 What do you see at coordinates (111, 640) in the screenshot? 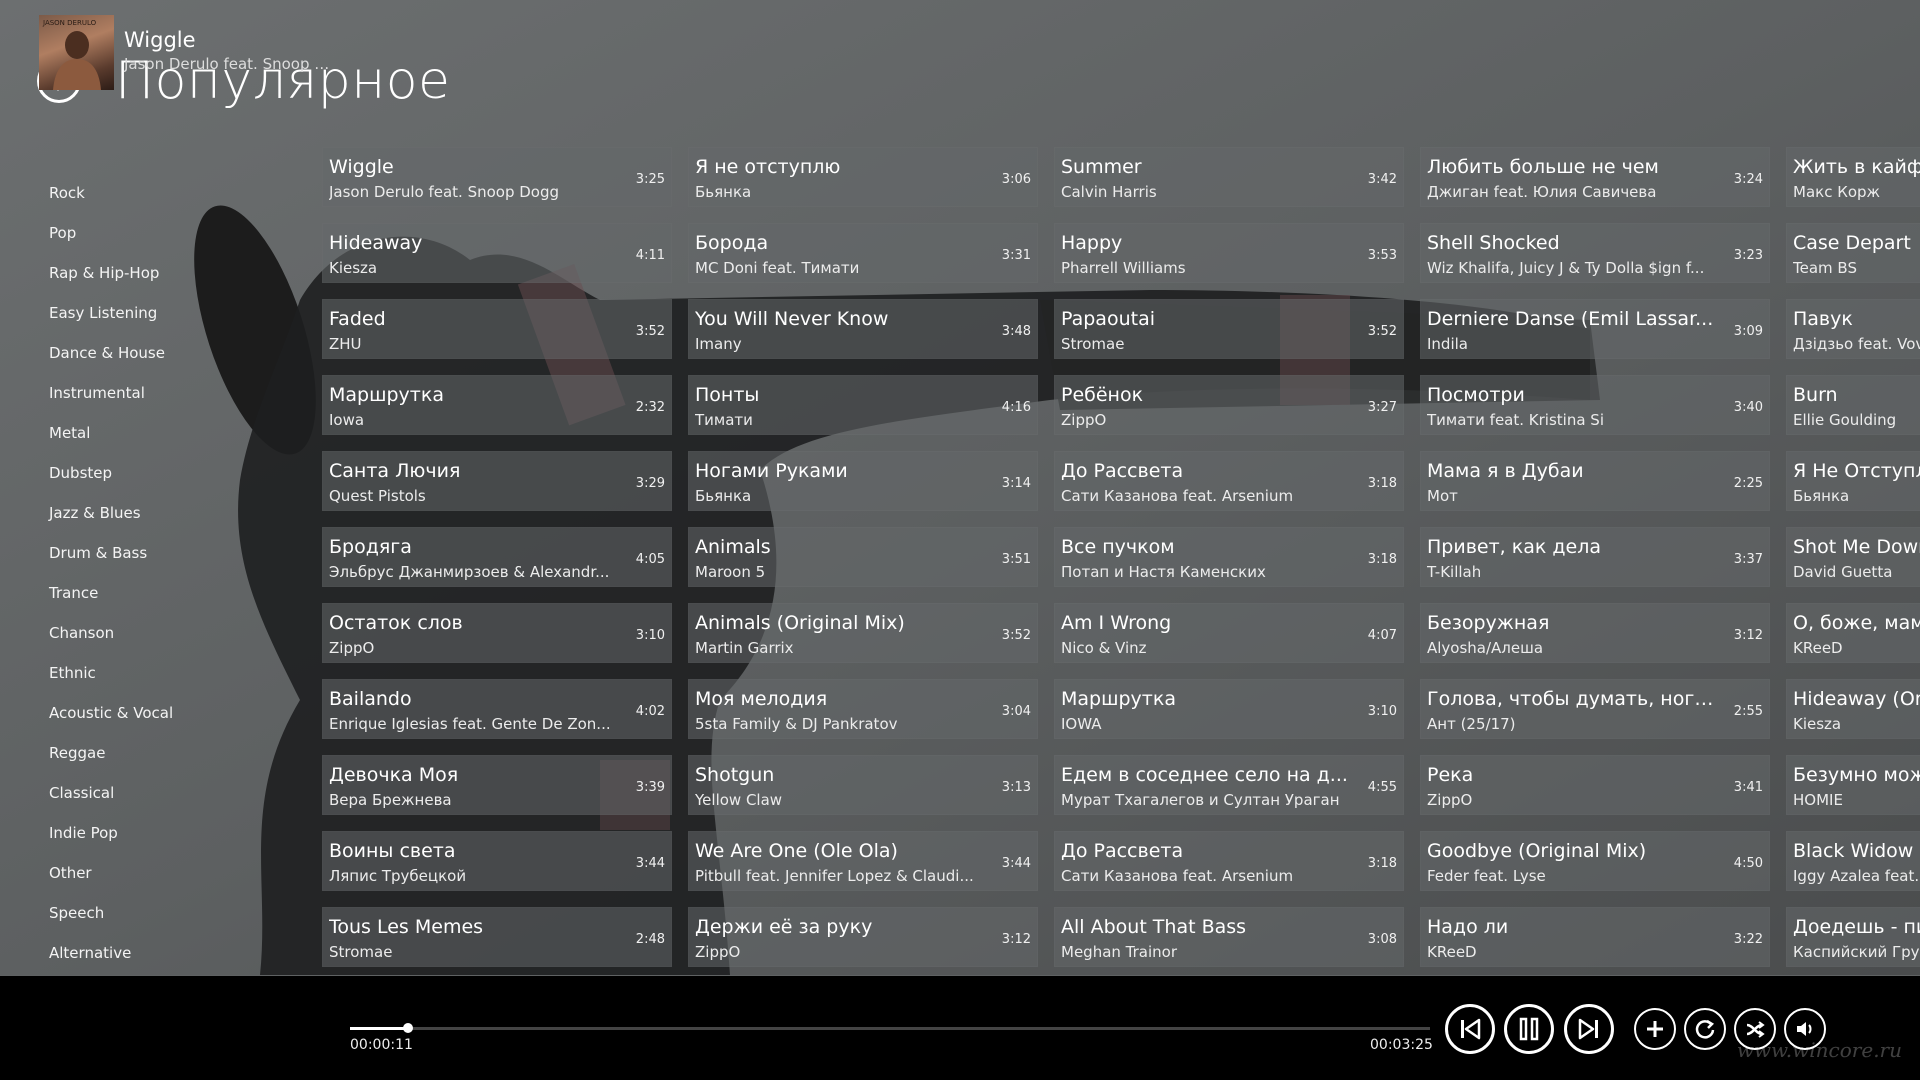
I see `genre-item: Chanson` at bounding box center [111, 640].